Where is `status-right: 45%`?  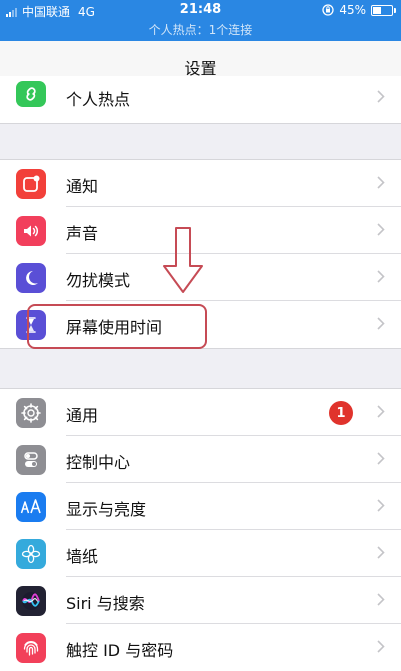
status-right: 45% is located at coordinates (359, 10).